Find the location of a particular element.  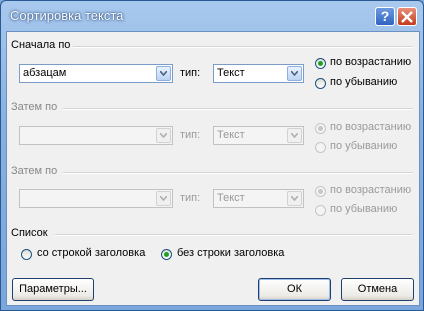

sort1-type-value: Текст is located at coordinates (231, 73).